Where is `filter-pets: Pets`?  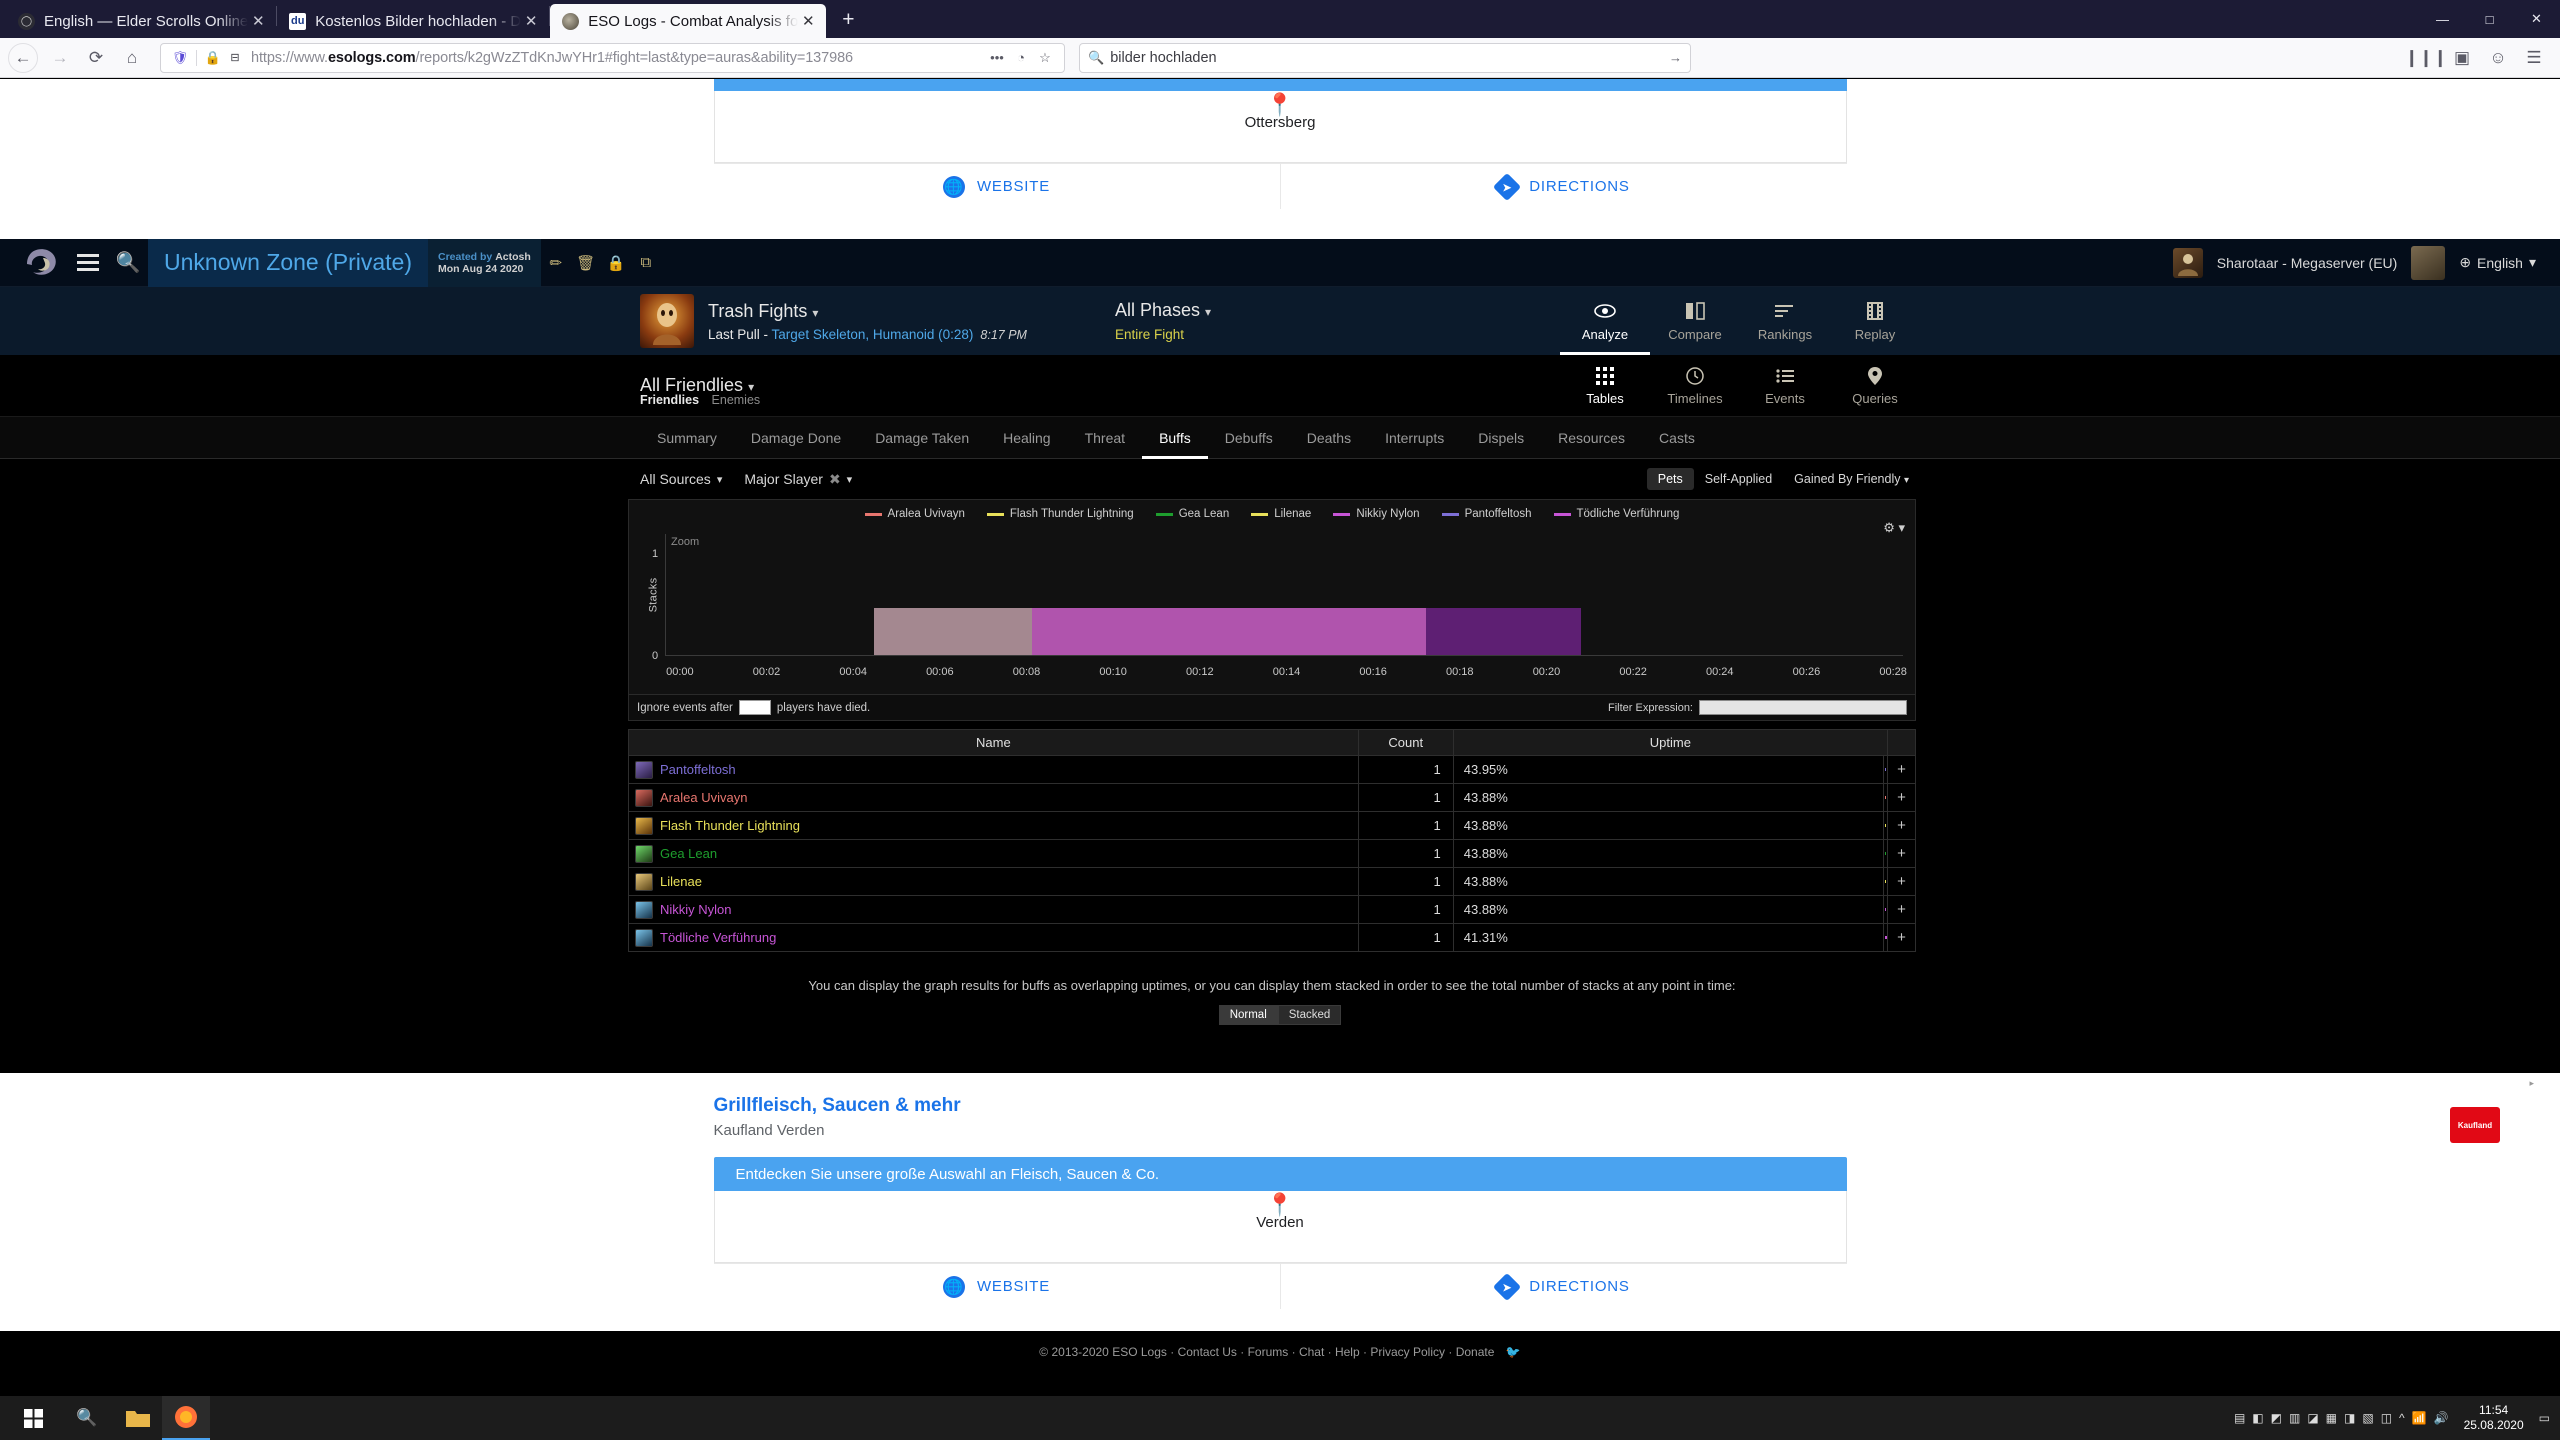
filter-pets: Pets is located at coordinates (1670, 479).